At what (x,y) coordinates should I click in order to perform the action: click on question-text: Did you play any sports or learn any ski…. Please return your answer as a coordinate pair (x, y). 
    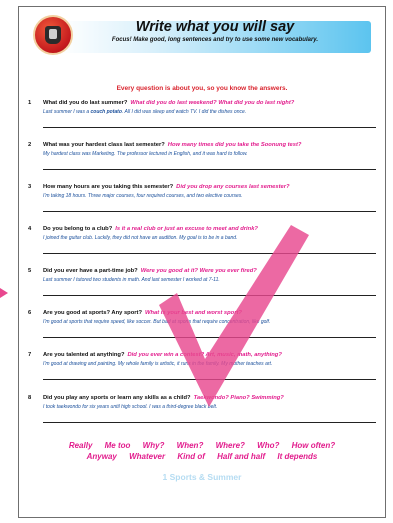
    Looking at the image, I should click on (117, 398).